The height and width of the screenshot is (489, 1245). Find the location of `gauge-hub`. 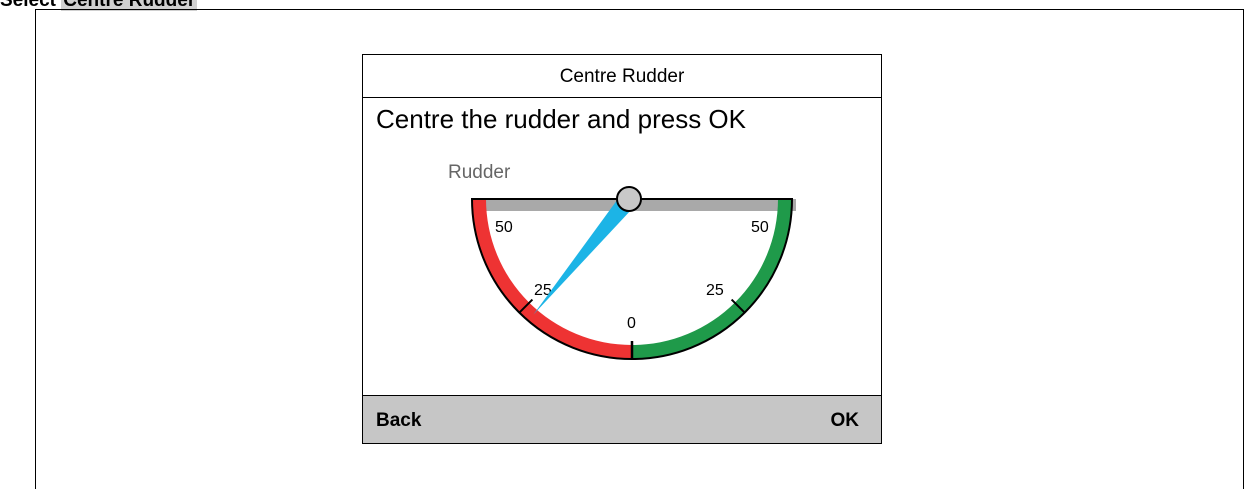

gauge-hub is located at coordinates (629, 199).